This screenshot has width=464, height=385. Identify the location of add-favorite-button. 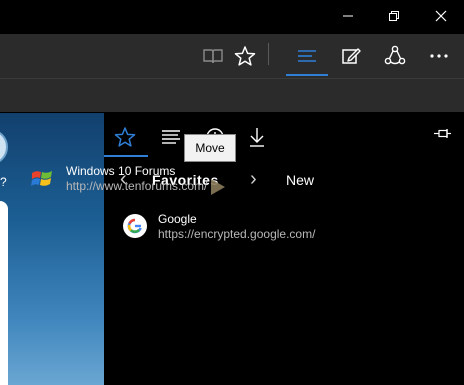
(245, 56).